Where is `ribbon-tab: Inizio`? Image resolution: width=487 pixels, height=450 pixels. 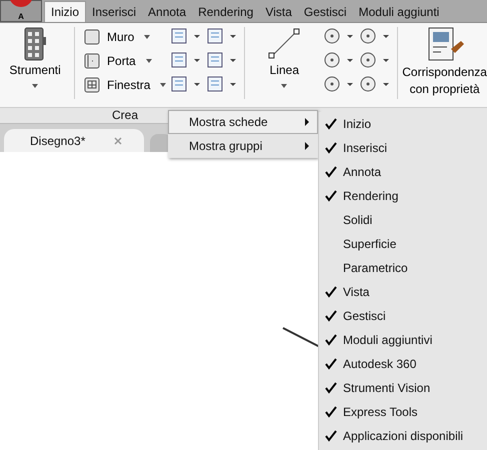 ribbon-tab: Inizio is located at coordinates (65, 11).